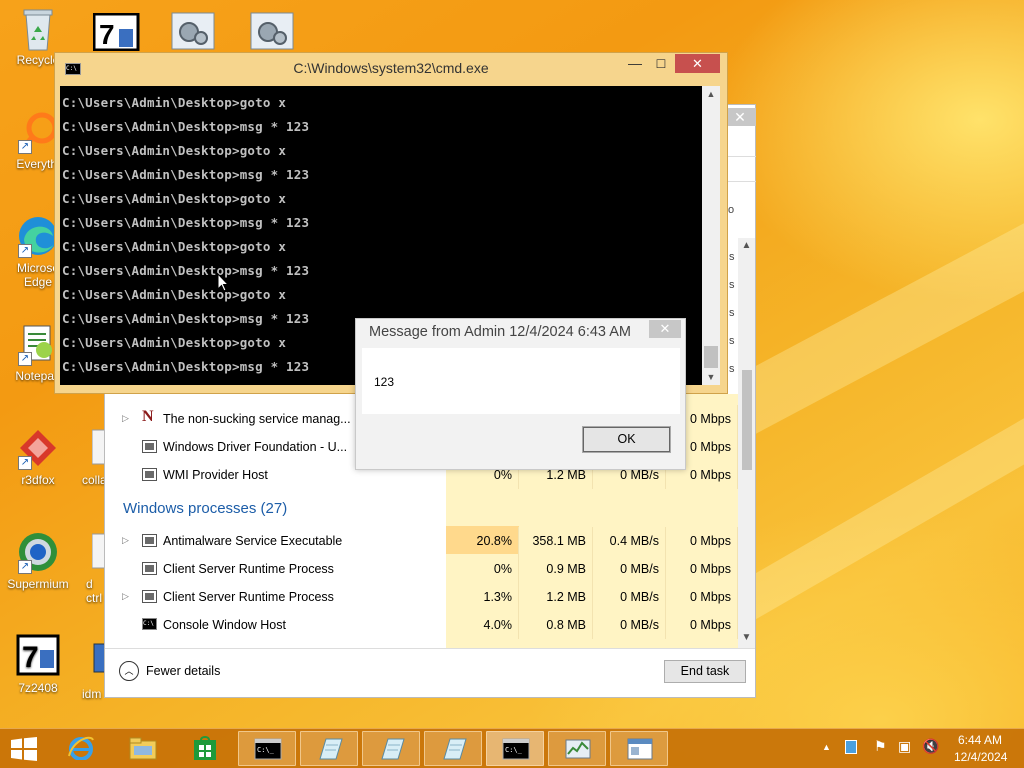  I want to click on desktop-icon-7z2408: 7 7z2408, so click(38, 664).